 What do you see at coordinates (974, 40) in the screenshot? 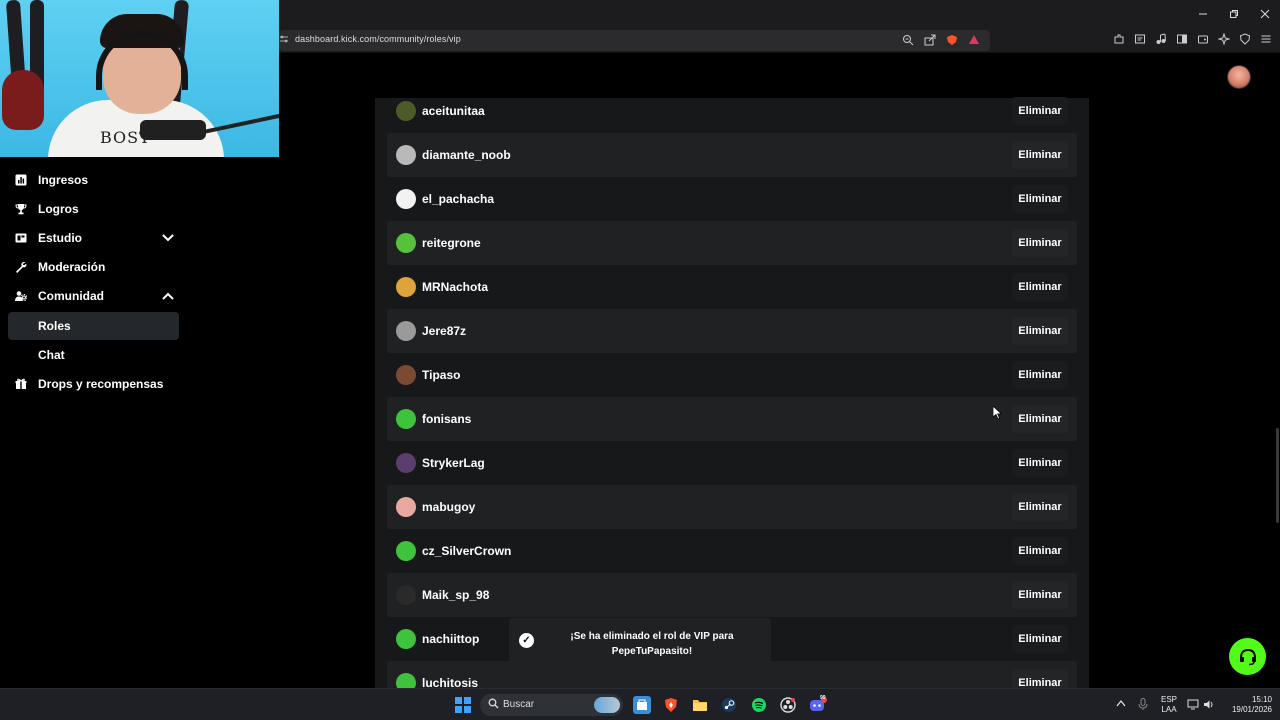
I see `brave-rewards-icon` at bounding box center [974, 40].